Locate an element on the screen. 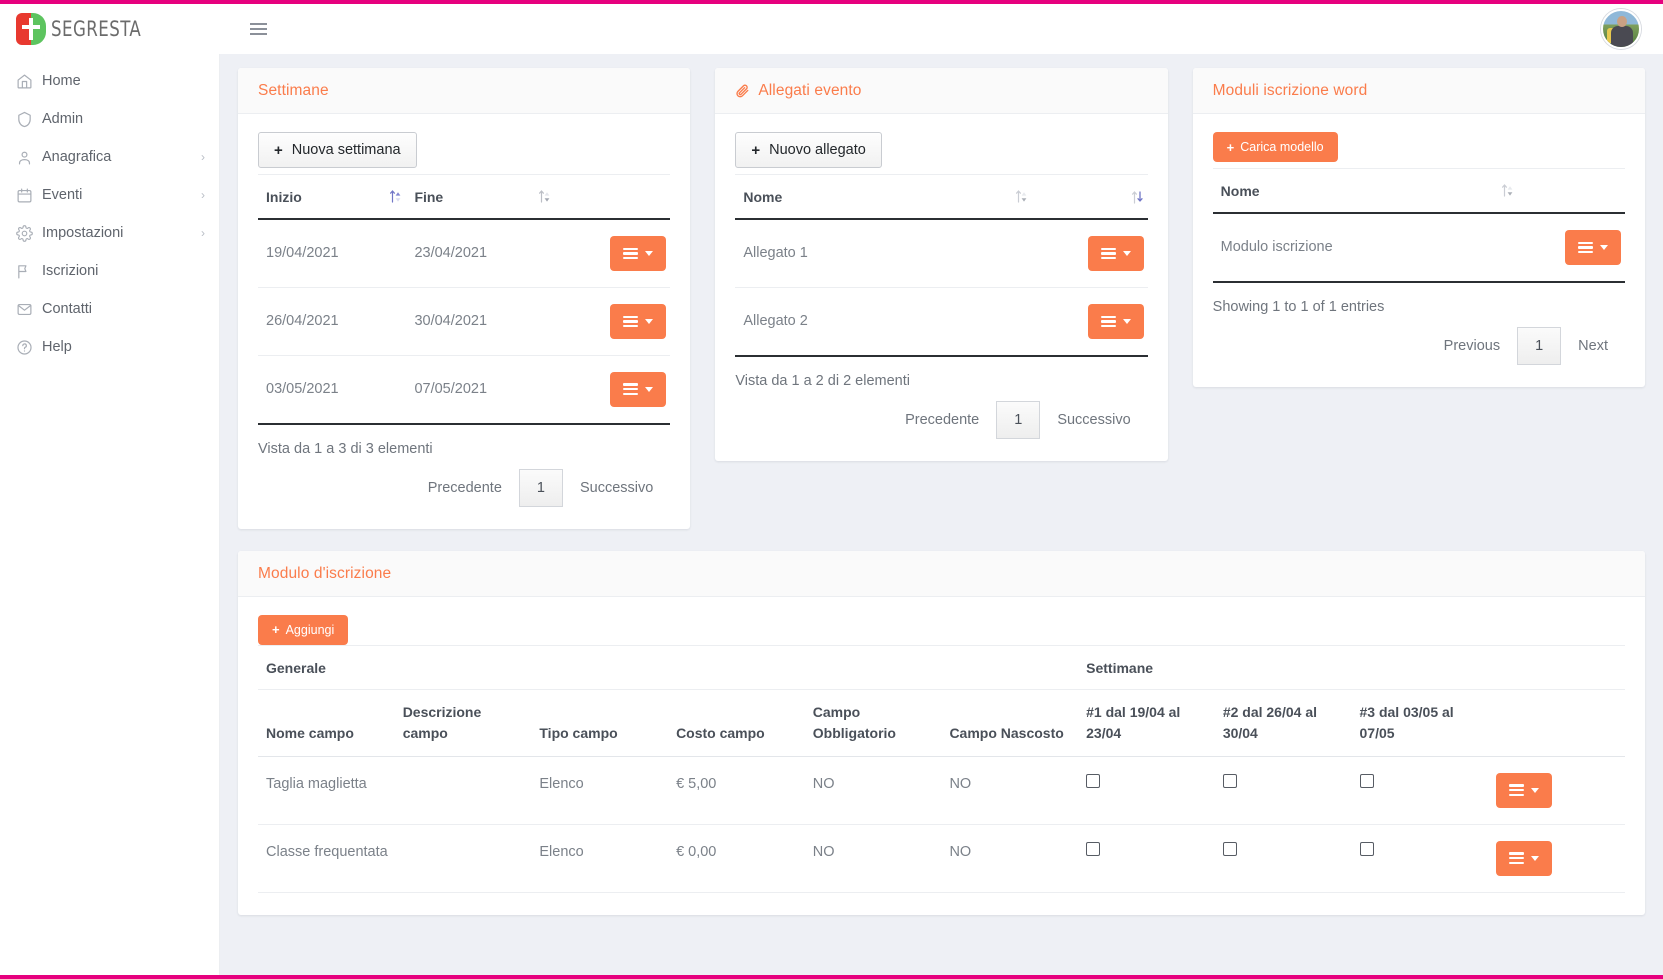  cell-campo-nascosto: NO is located at coordinates (1010, 790).